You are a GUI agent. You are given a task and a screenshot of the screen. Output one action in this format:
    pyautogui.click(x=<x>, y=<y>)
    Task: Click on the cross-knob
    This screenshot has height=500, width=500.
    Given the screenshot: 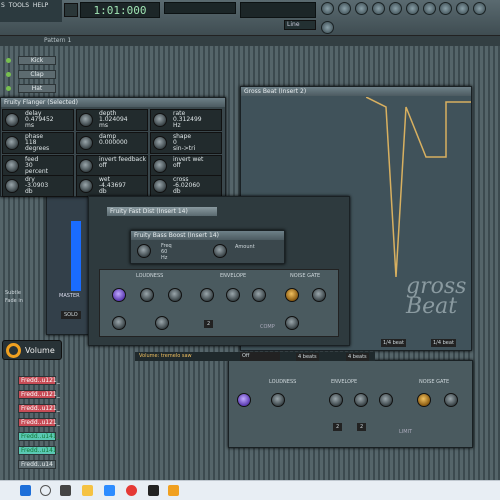 What is the action you would take?
    pyautogui.click(x=160, y=186)
    